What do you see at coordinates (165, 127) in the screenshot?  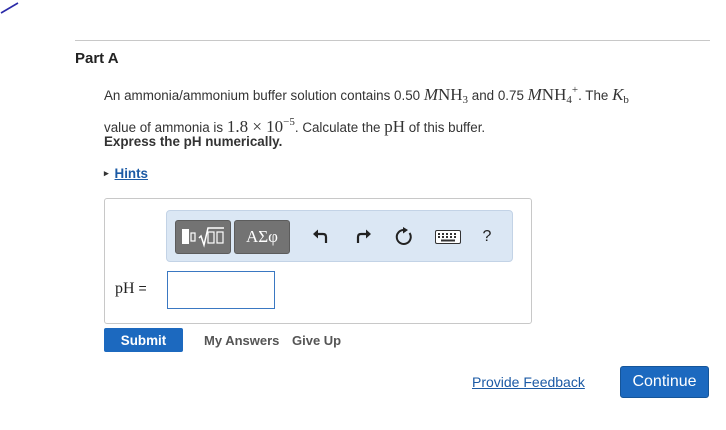 I see `question-text-4: value of ammonia is` at bounding box center [165, 127].